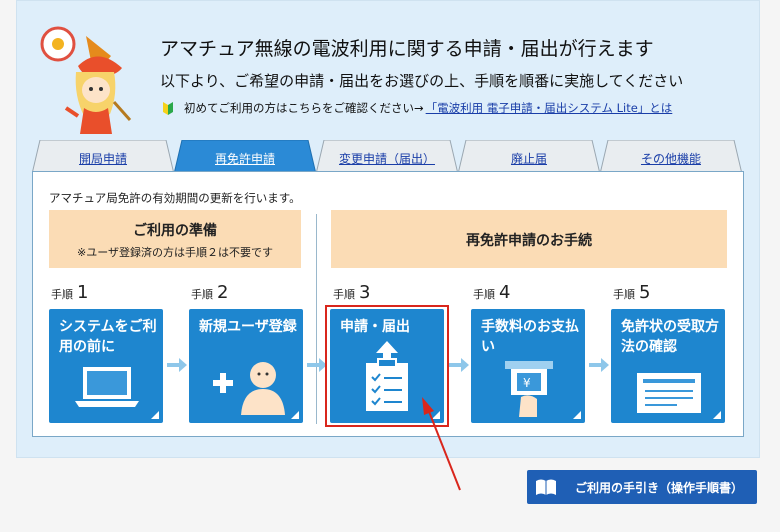 This screenshot has height=532, width=780. I want to click on application-tabs: 開局申請 再免許申請 変更申請（届出） 廃止届 その他機能, so click(390, 157).